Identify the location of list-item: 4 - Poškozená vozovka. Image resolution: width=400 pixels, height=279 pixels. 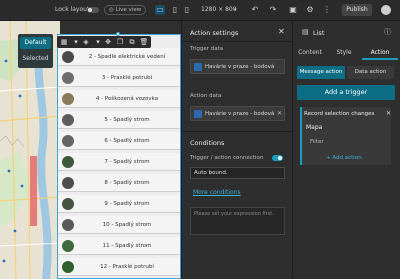
(119, 99).